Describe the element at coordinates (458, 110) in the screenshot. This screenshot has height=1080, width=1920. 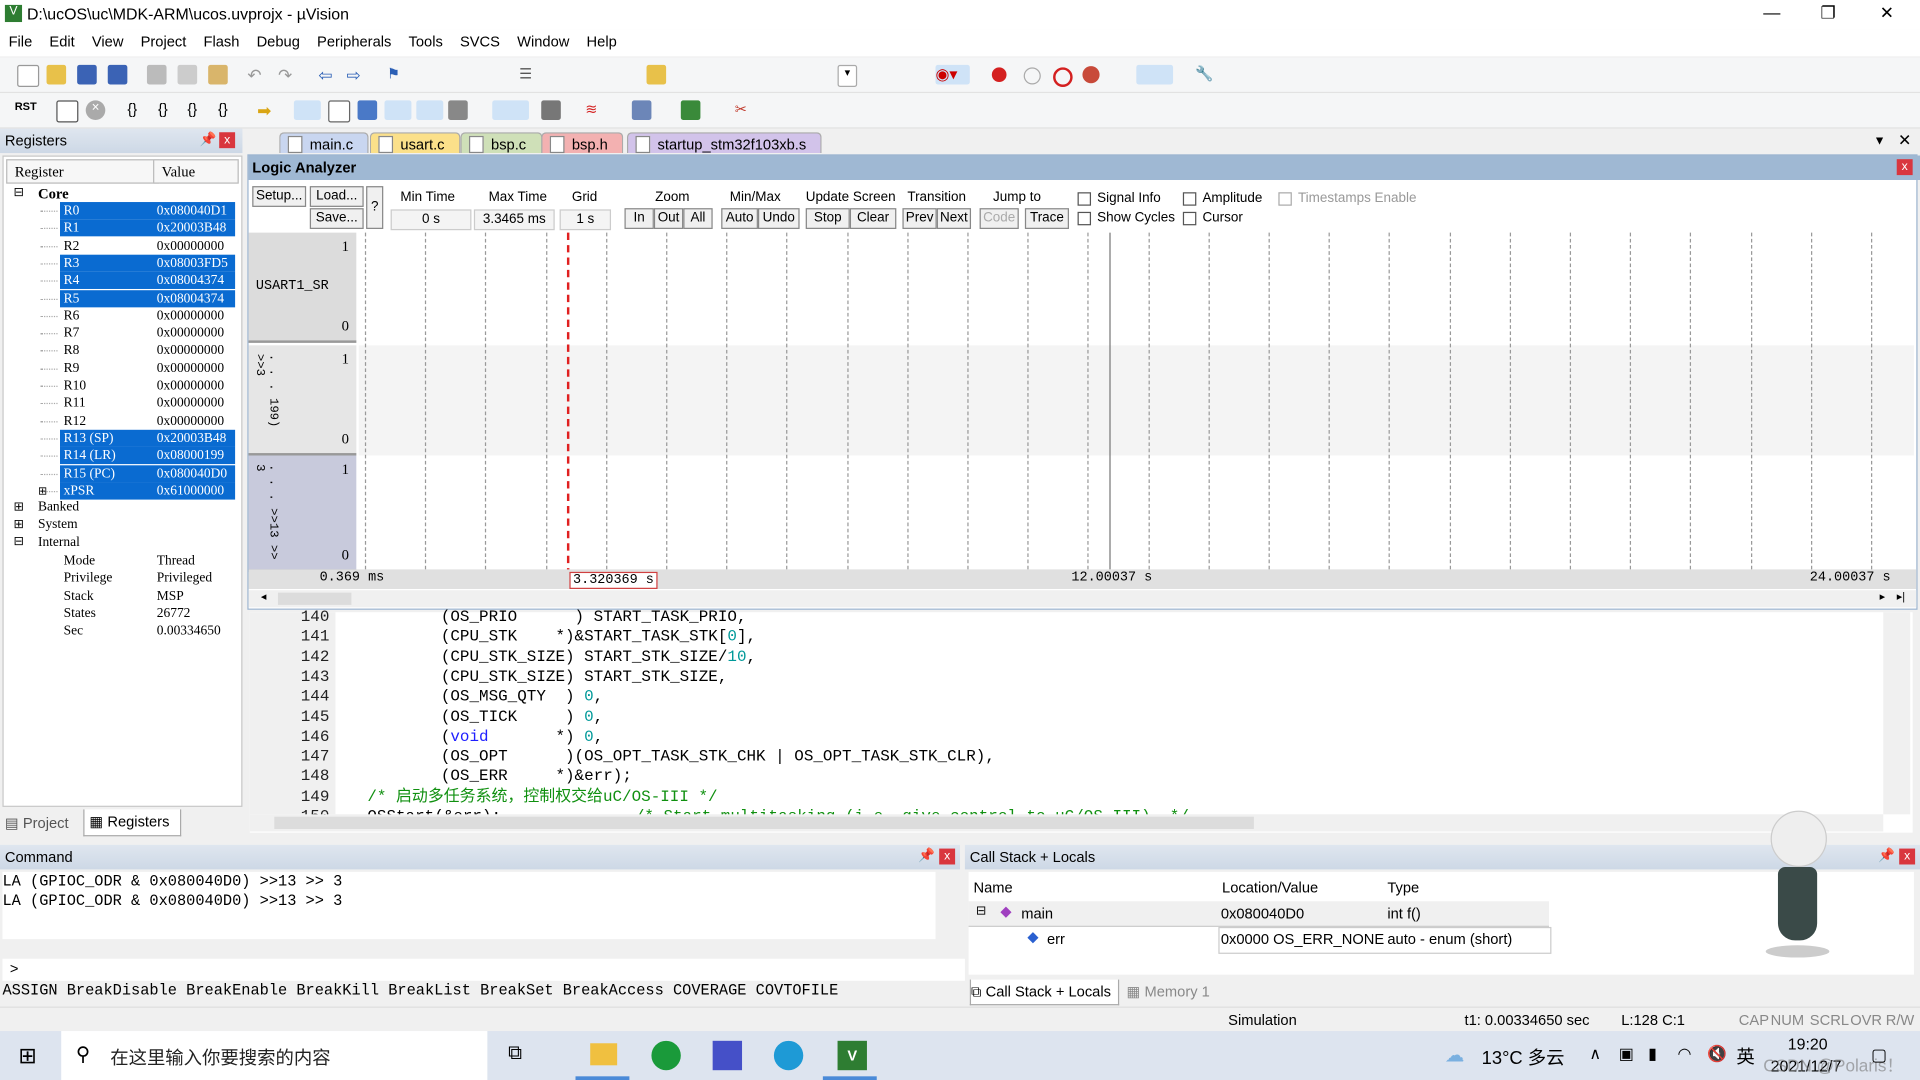
I see `watch-windows-icon` at that location.